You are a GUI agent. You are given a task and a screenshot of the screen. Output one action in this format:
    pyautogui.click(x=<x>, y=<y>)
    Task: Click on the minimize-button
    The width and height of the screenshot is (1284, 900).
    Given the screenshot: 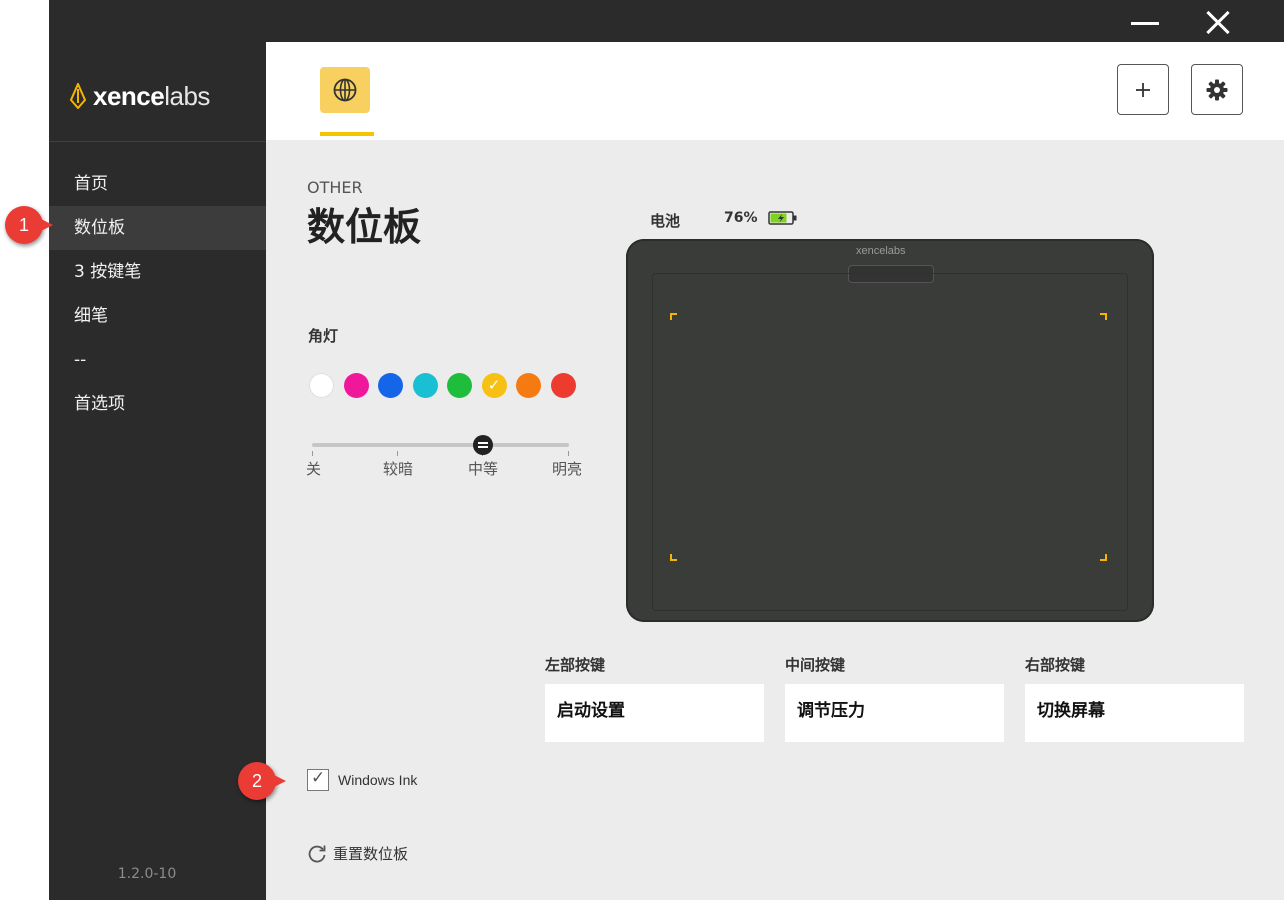 What is the action you would take?
    pyautogui.click(x=1145, y=21)
    